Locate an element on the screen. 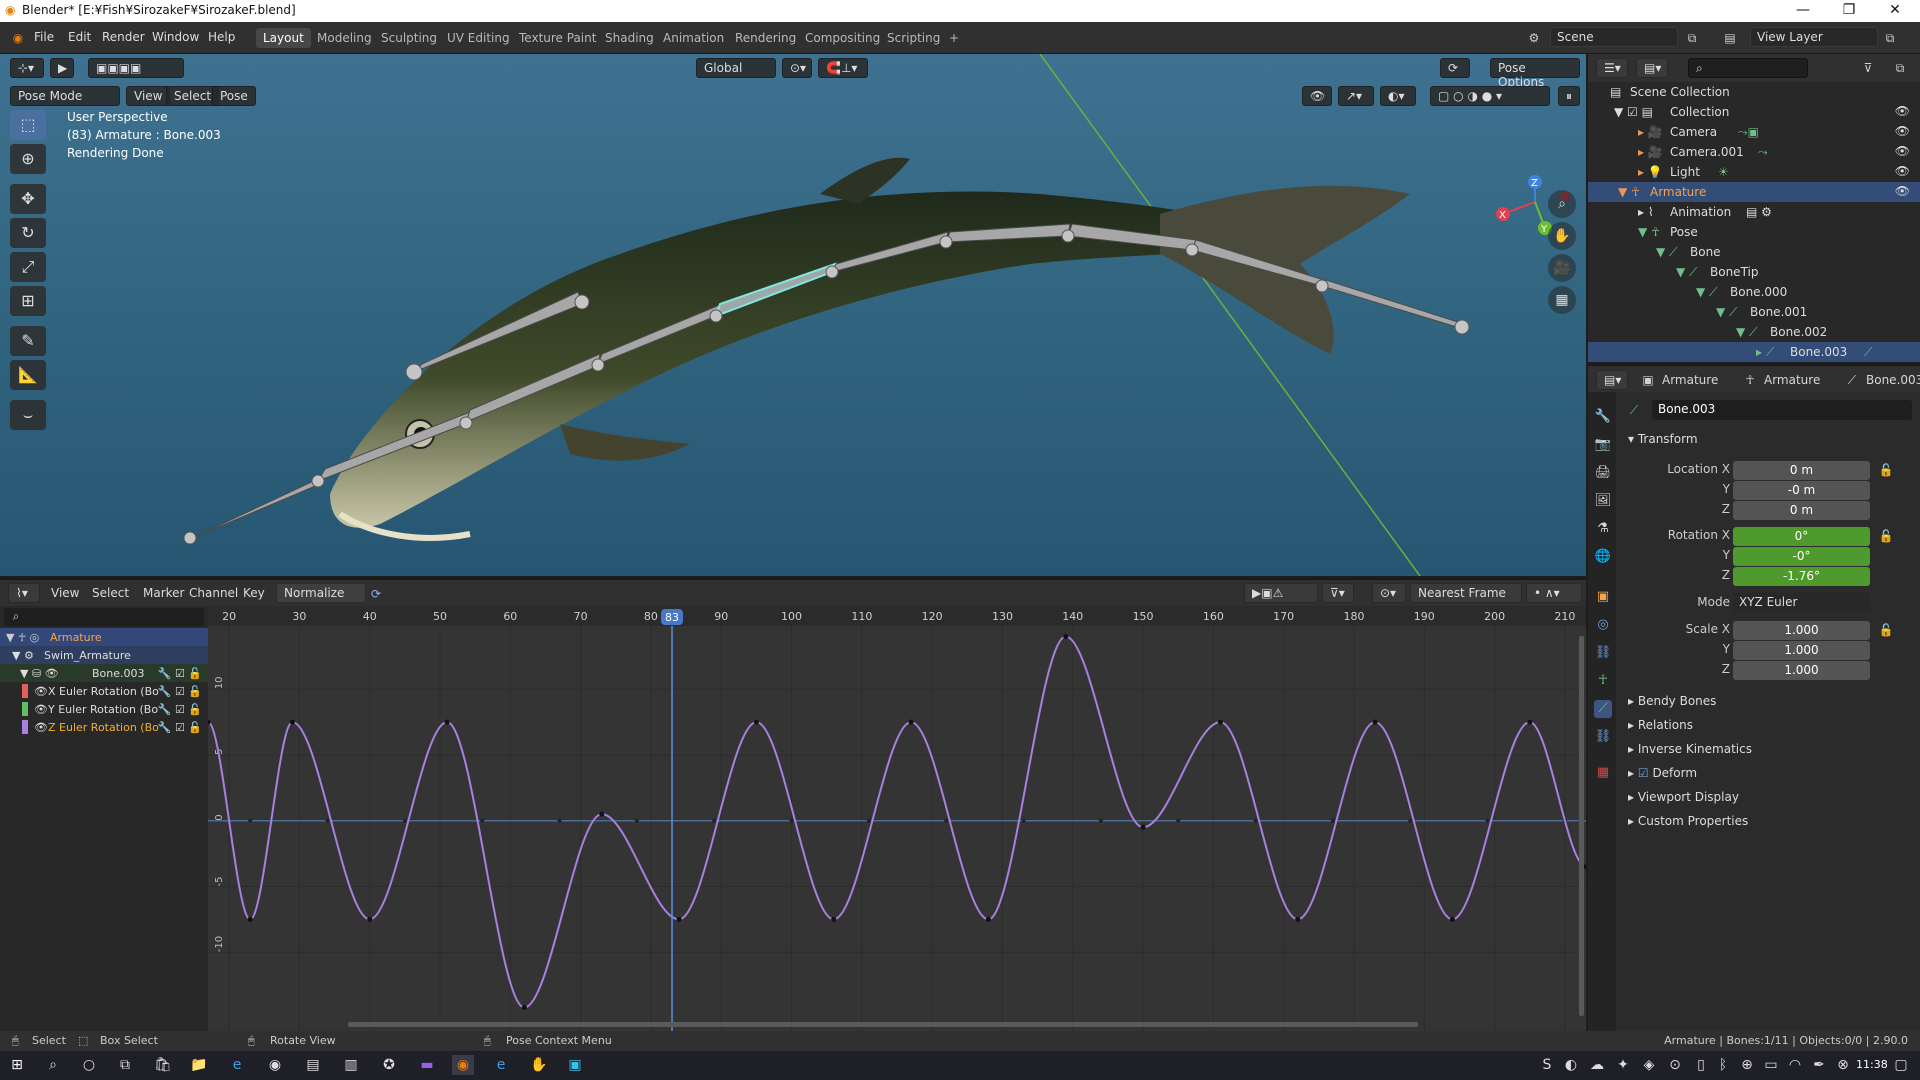 This screenshot has width=1920, height=1080. add-workspace-button: + is located at coordinates (954, 38).